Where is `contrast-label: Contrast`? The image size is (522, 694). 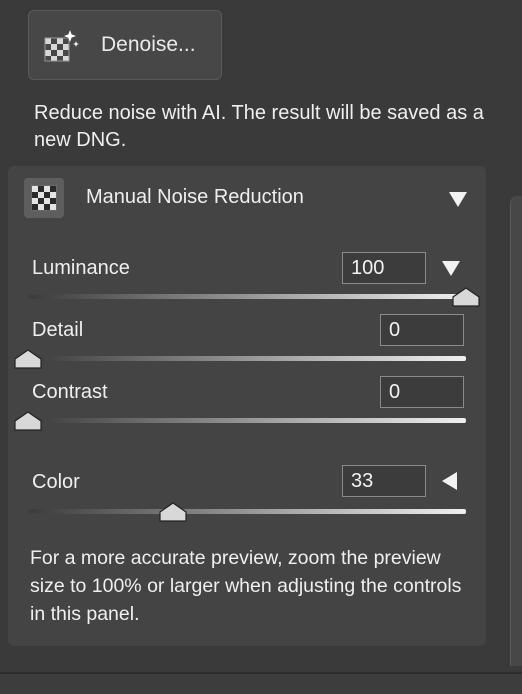 contrast-label: Contrast is located at coordinates (70, 392).